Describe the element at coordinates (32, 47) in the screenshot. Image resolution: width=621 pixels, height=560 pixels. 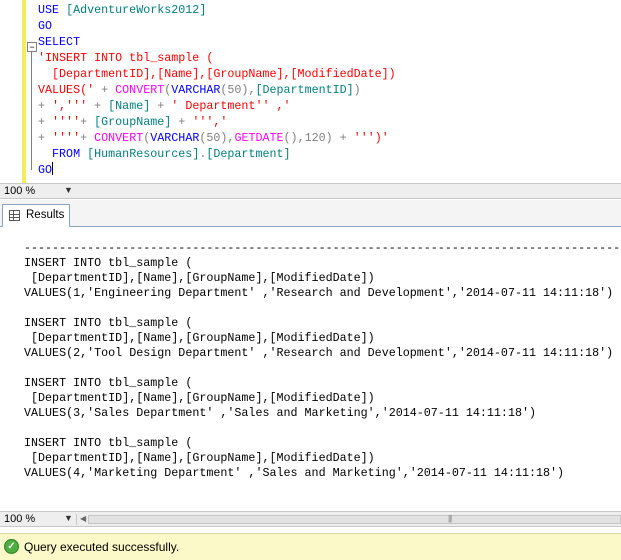
I see `collapse-icon: −` at that location.